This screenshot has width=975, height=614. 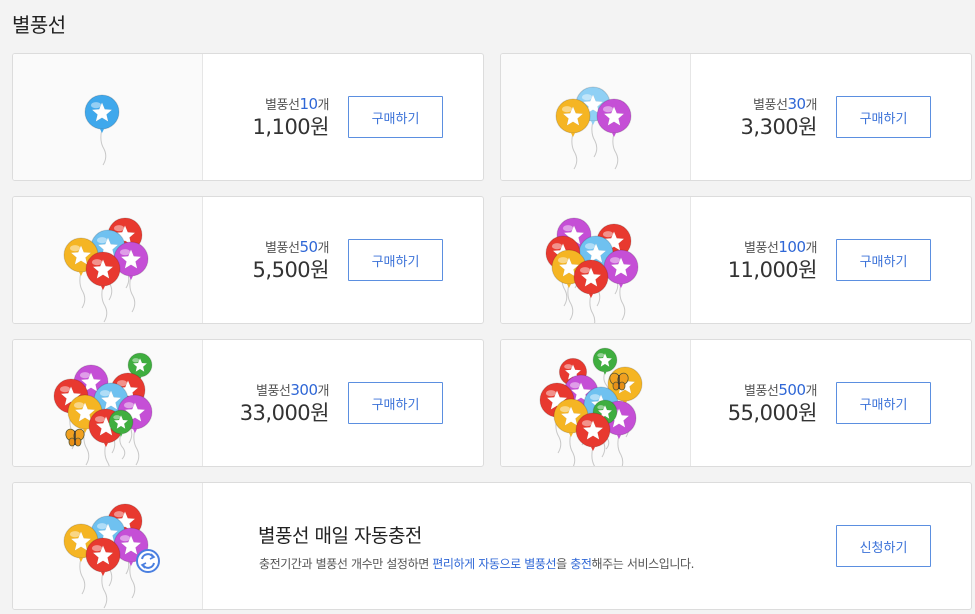 I want to click on buy-button-10: 구매하기, so click(x=395, y=117).